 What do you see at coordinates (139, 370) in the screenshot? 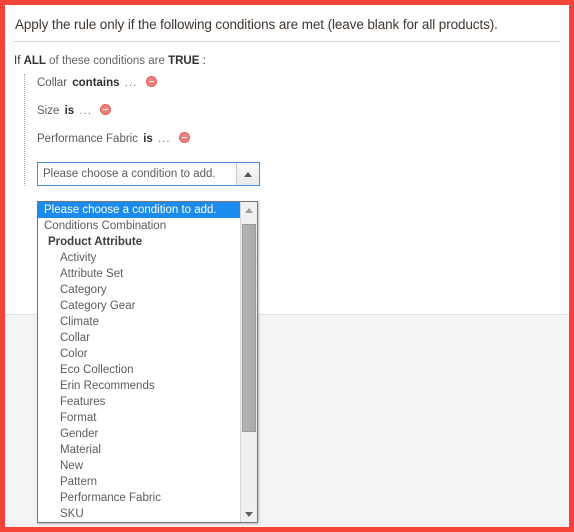
I see `dropdown-option: Eco Collection` at bounding box center [139, 370].